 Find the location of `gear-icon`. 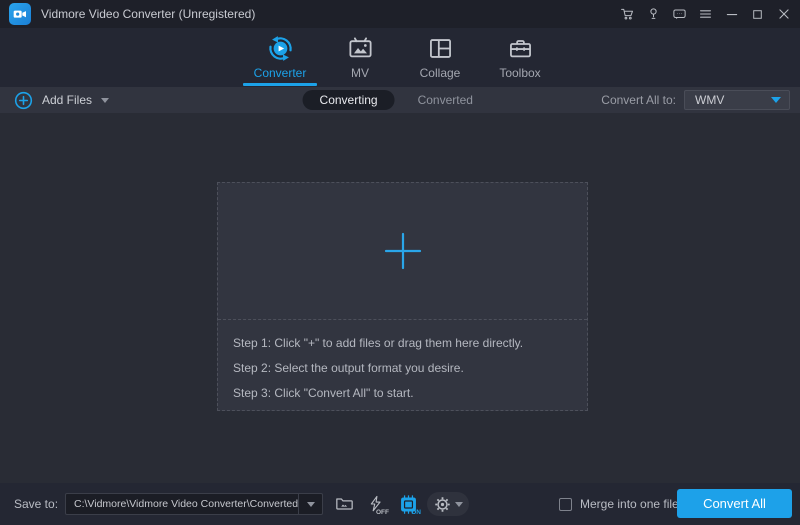

gear-icon is located at coordinates (442, 504).